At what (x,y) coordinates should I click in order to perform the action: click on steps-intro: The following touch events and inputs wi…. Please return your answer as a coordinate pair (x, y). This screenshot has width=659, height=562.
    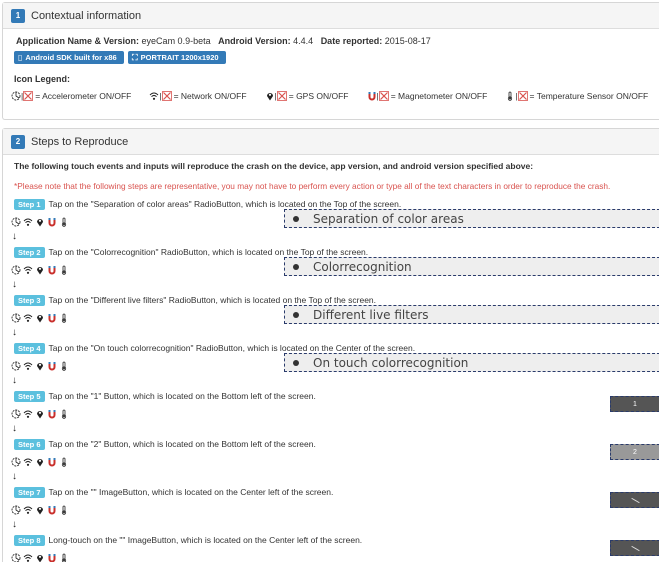
    Looking at the image, I should click on (274, 166).